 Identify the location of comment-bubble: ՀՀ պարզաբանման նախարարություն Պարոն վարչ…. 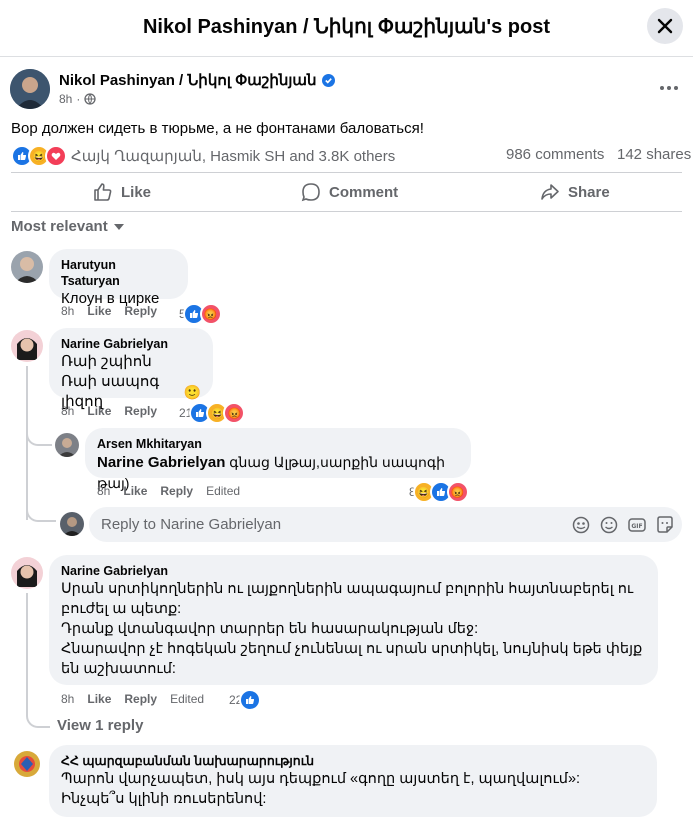
(353, 781).